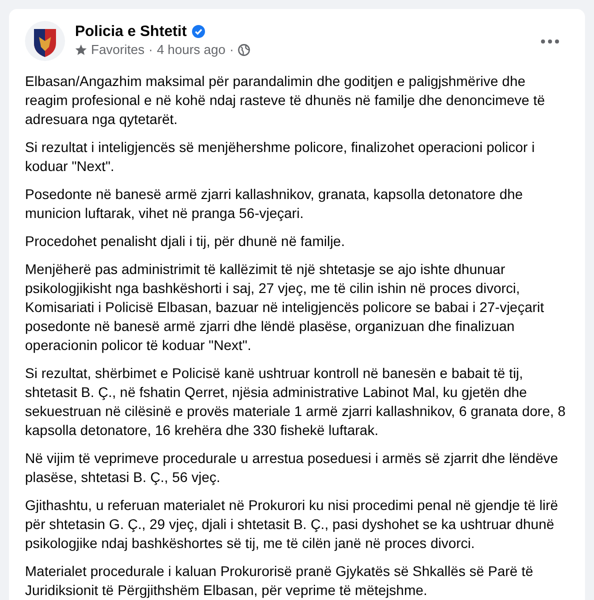  I want to click on post-paragraph: Si rezultat i inteligjencës së menjëhershme policore, finalizohet operacioni policor i koduar "Next"., so click(280, 157).